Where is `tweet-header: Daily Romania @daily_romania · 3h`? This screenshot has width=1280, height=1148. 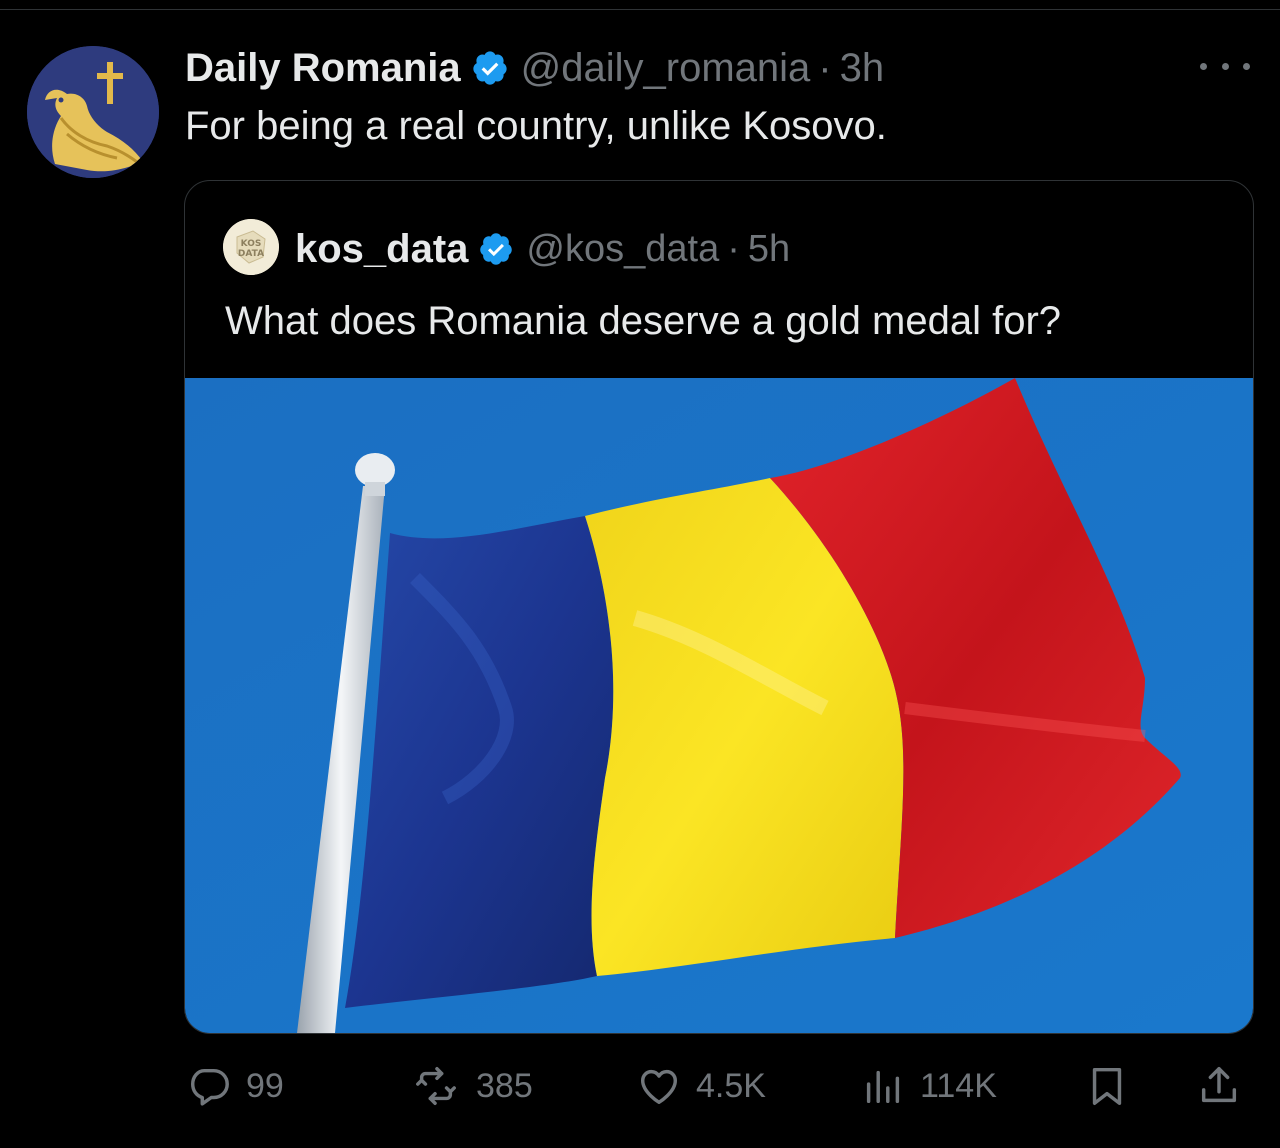
tweet-header: Daily Romania @daily_romania · 3h is located at coordinates (534, 68).